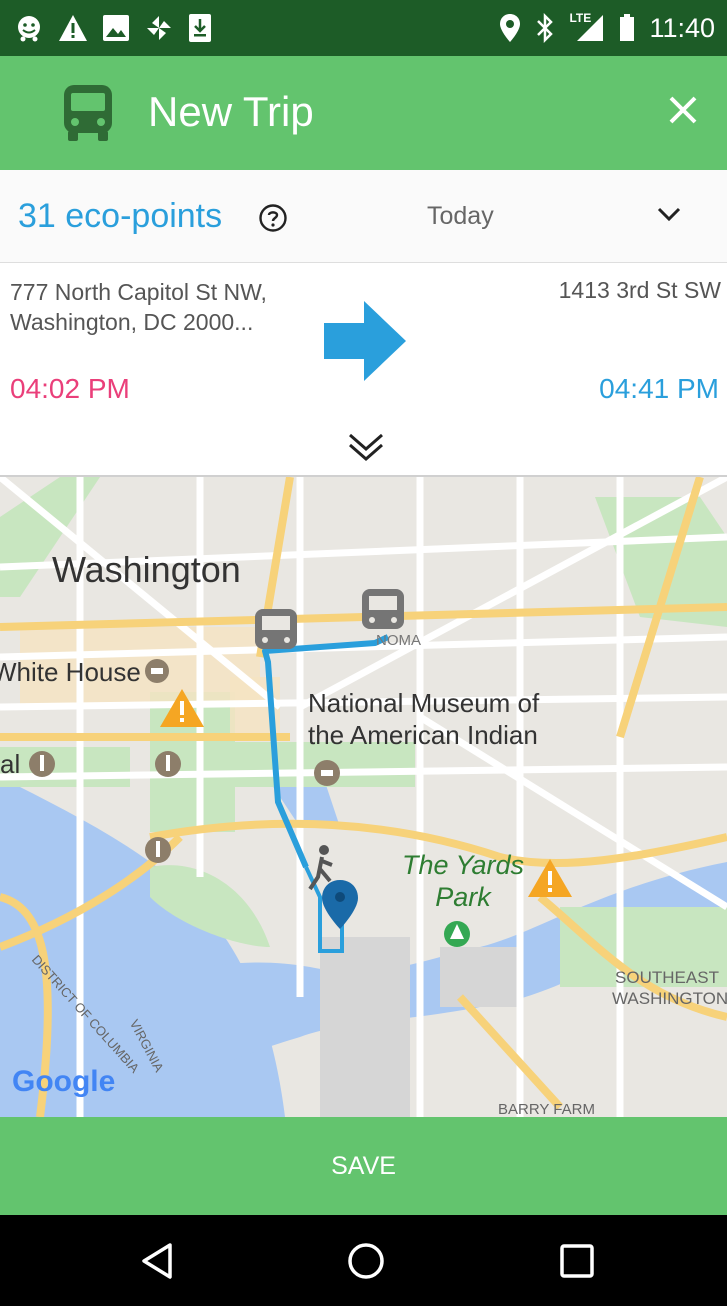 The height and width of the screenshot is (1306, 727). I want to click on map-label-museum: National Museum of the American Indian, so click(424, 719).